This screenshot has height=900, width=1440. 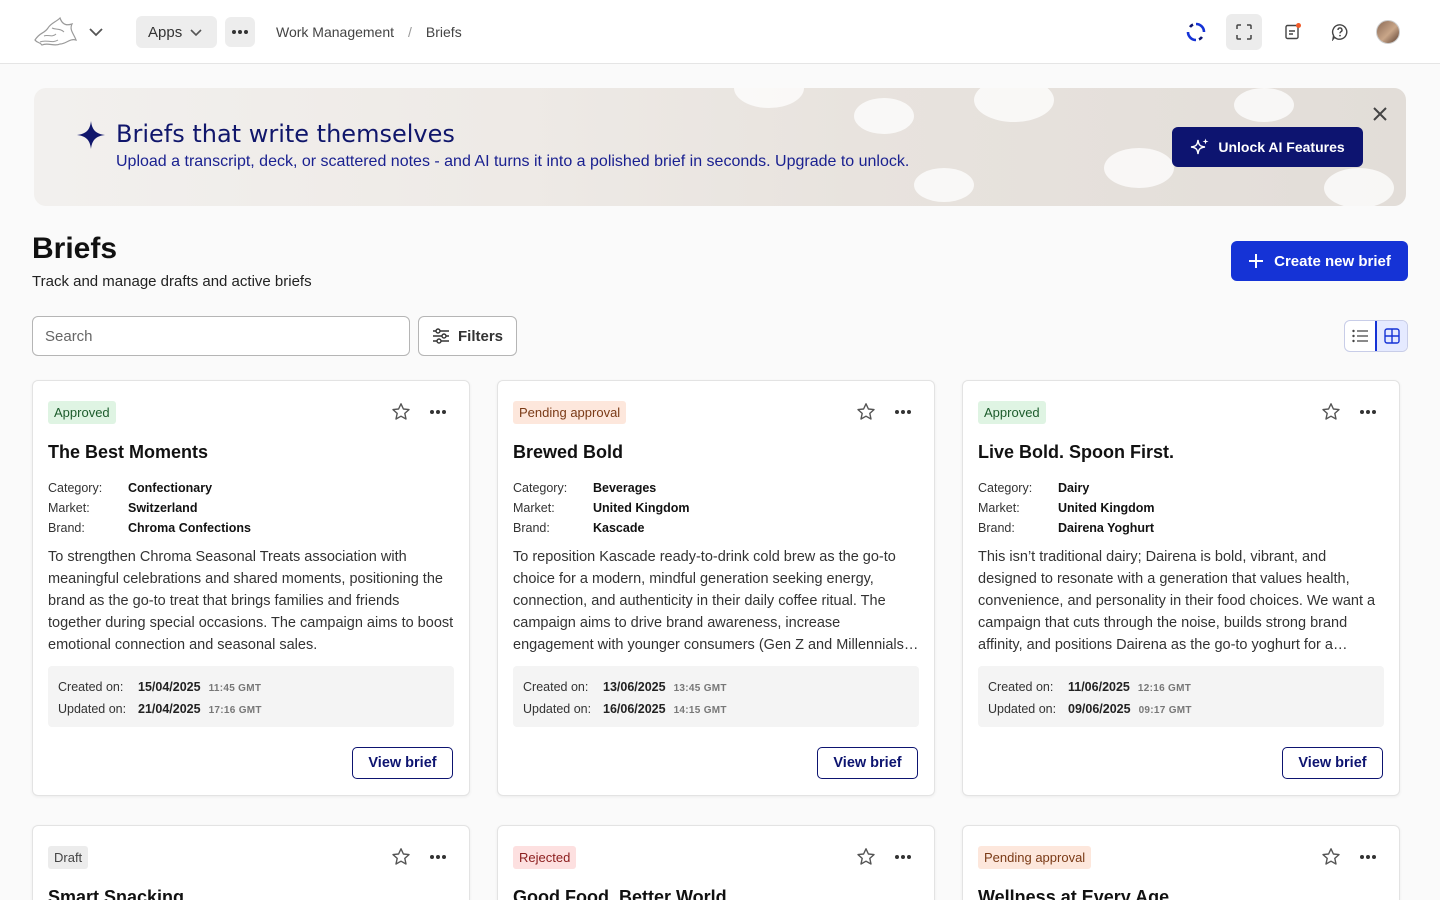 I want to click on status-badge: Rejected, so click(x=545, y=857).